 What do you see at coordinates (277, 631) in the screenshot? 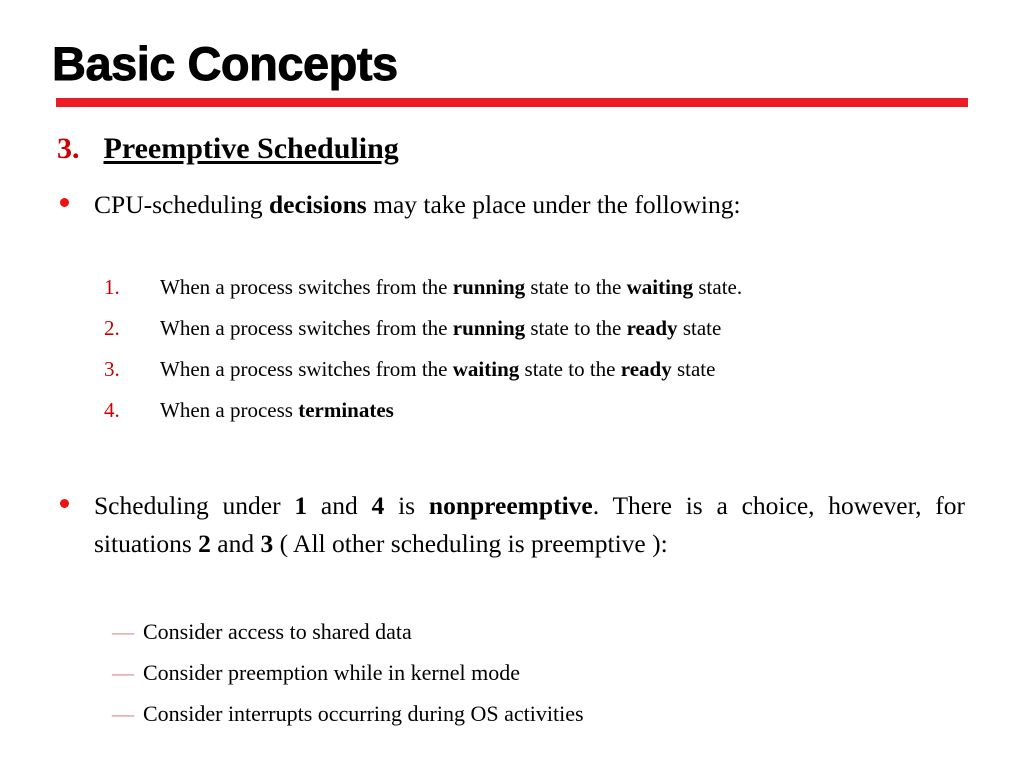
I see `list-item-label: Consider access to shared data` at bounding box center [277, 631].